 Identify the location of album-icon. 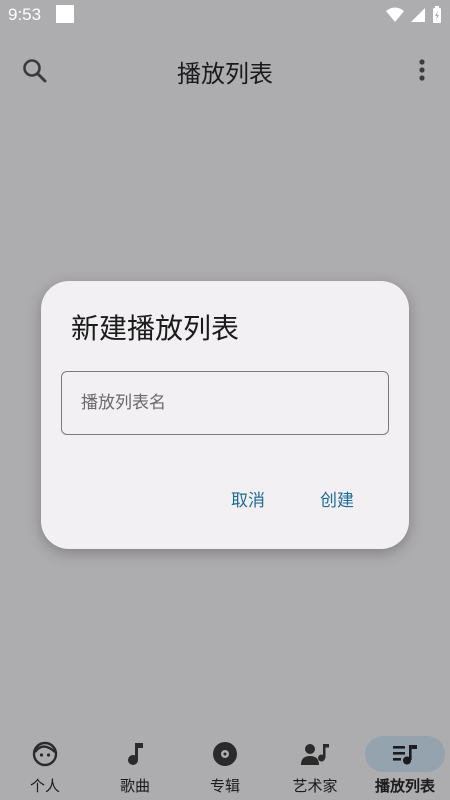
(225, 754).